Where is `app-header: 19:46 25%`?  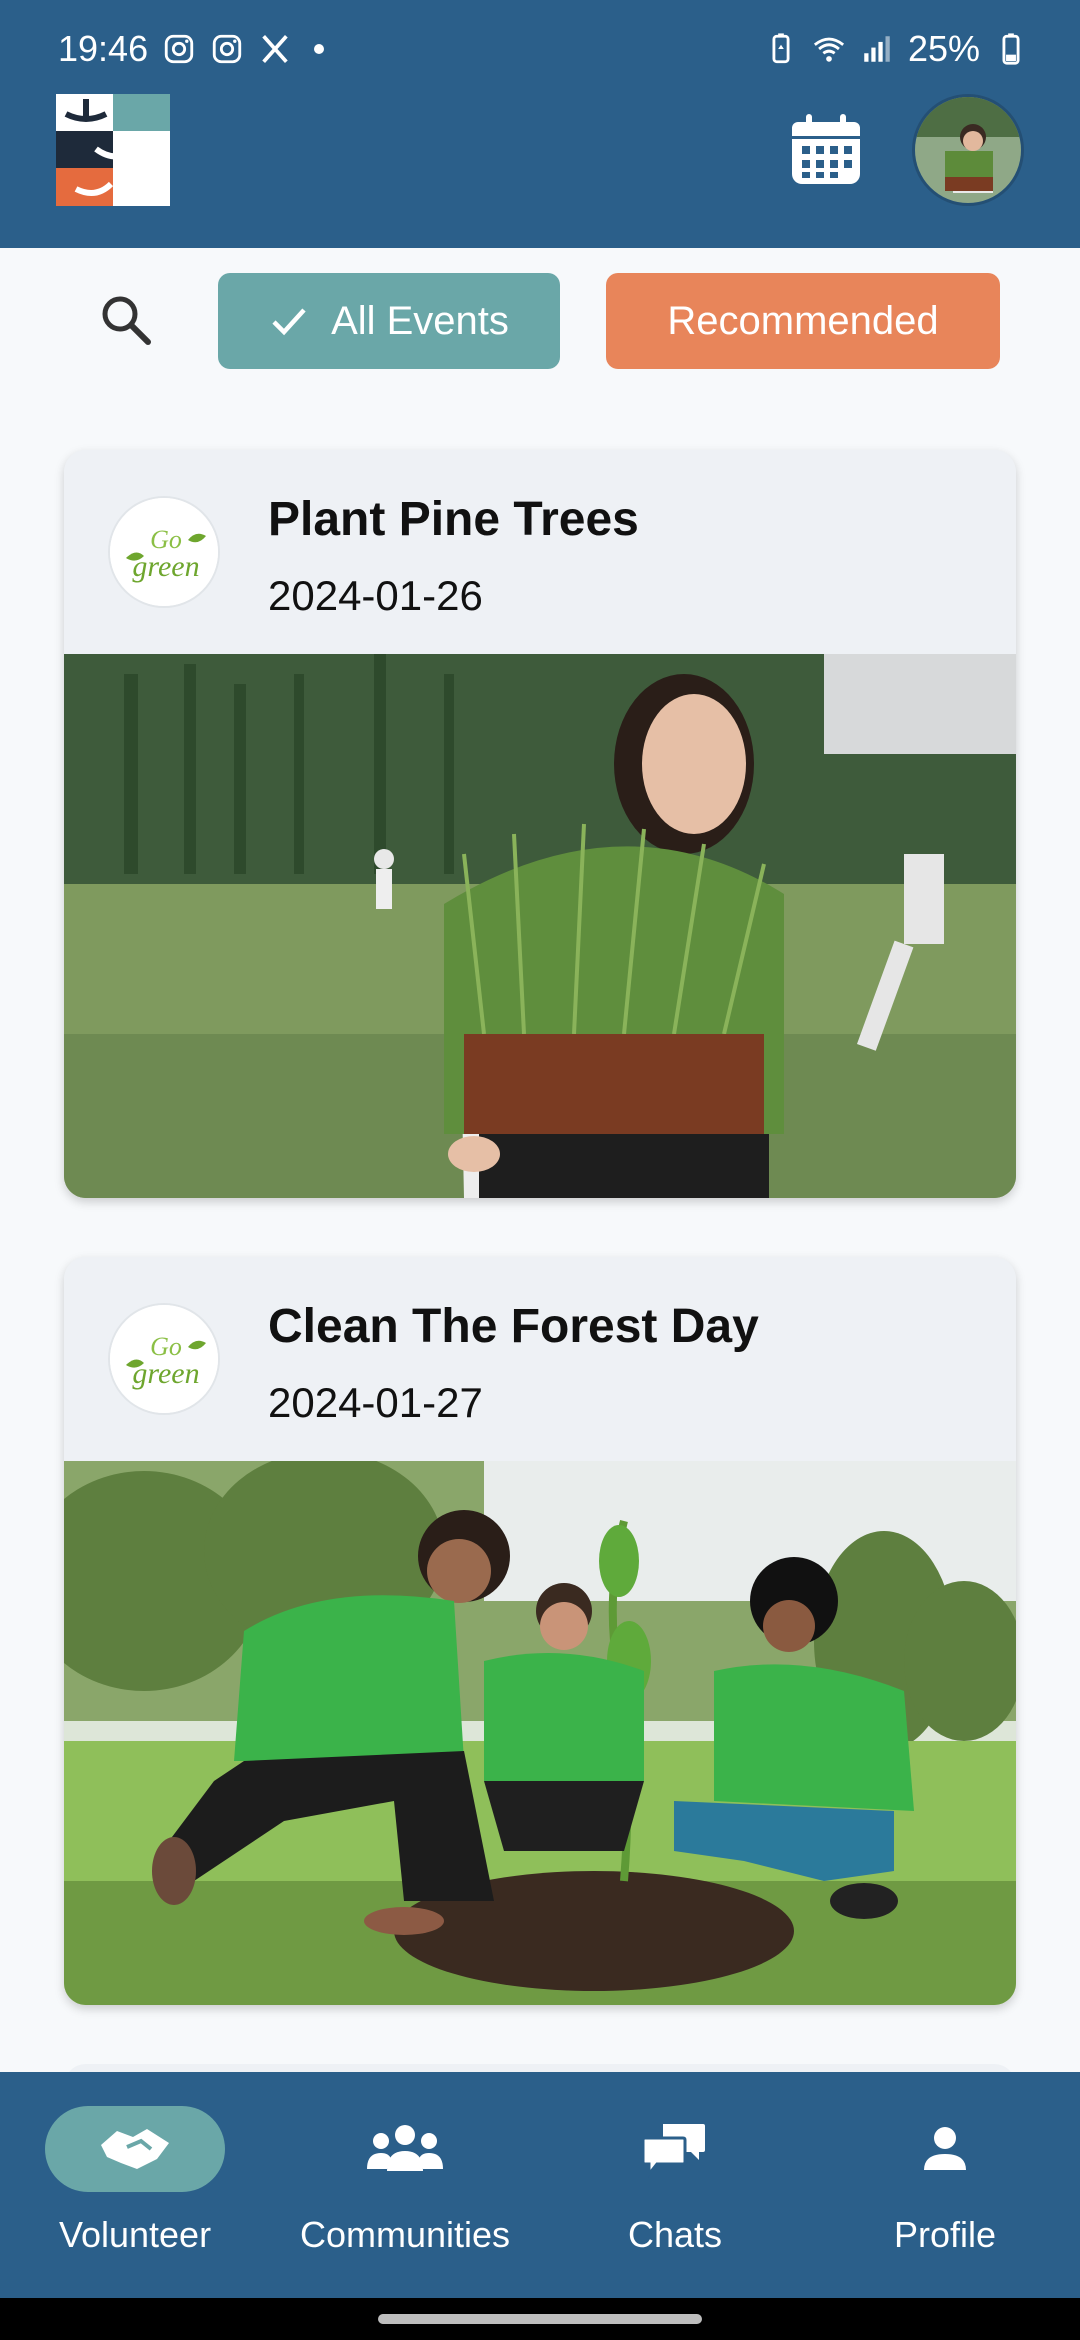
app-header: 19:46 25% is located at coordinates (540, 124).